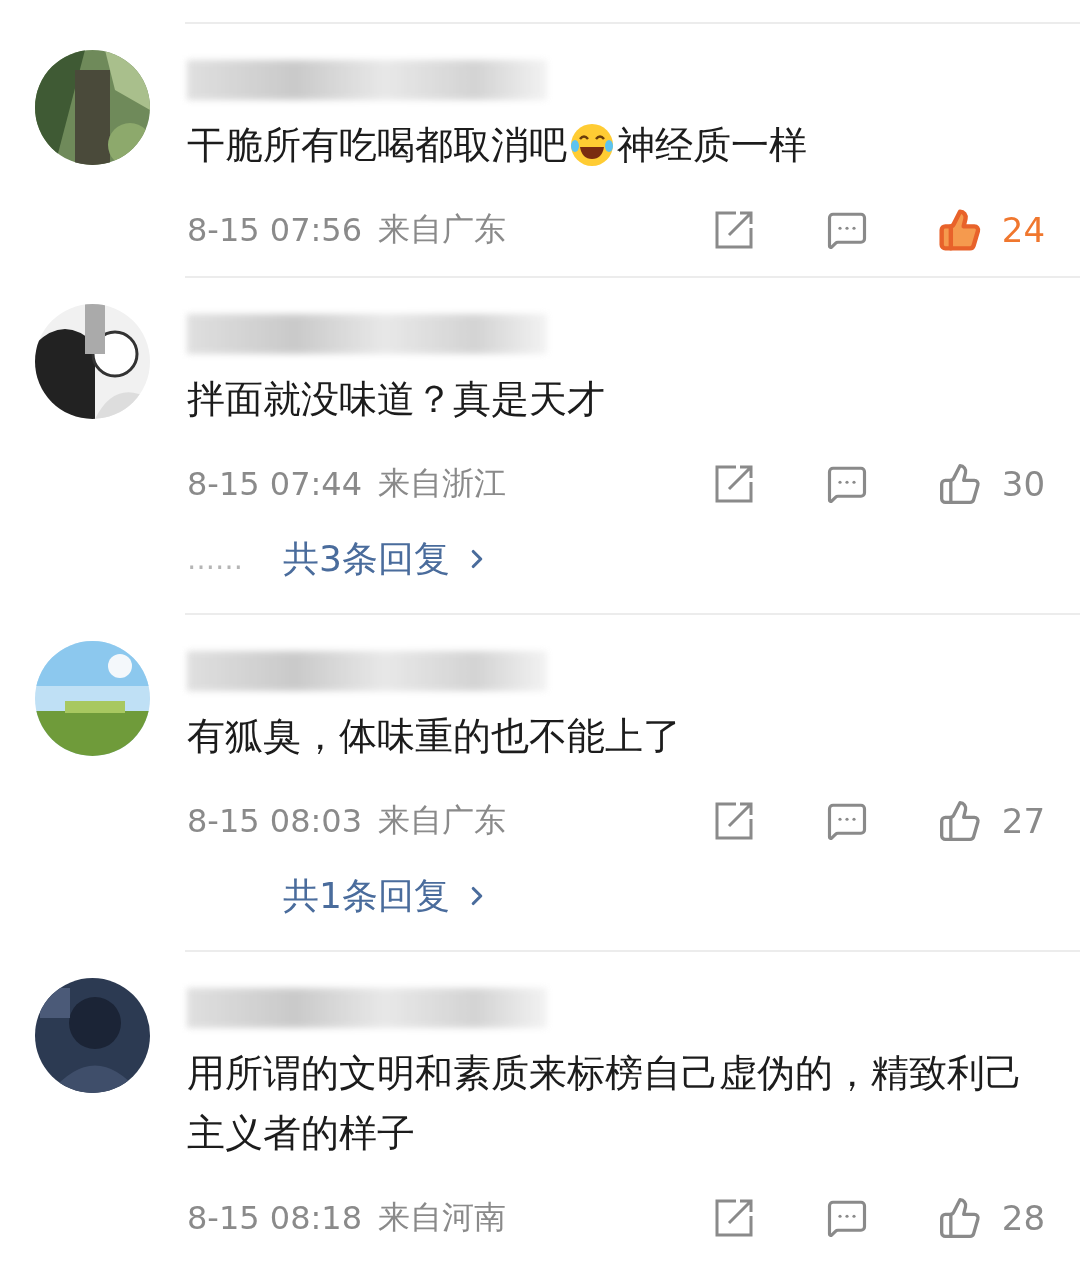 Image resolution: width=1080 pixels, height=1273 pixels. What do you see at coordinates (377, 145) in the screenshot?
I see `comment-text: 干脆所有吃喝都取消吧` at bounding box center [377, 145].